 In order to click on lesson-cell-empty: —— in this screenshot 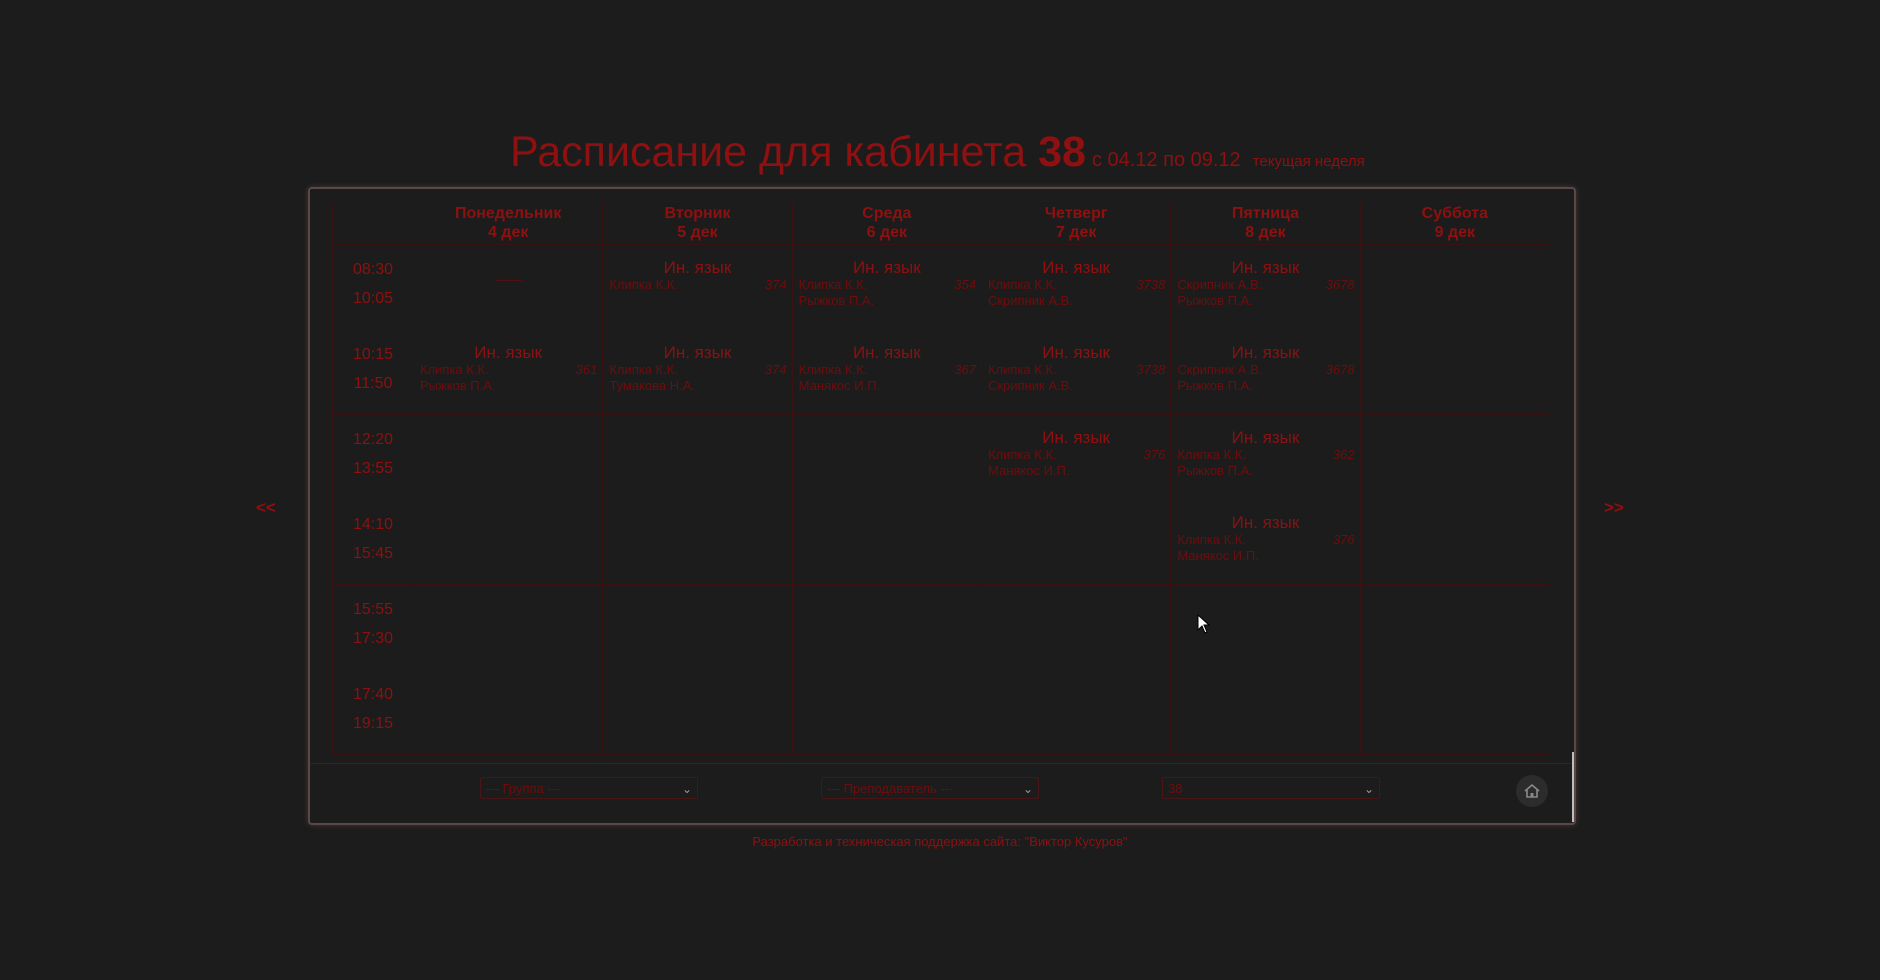, I will do `click(508, 287)`.